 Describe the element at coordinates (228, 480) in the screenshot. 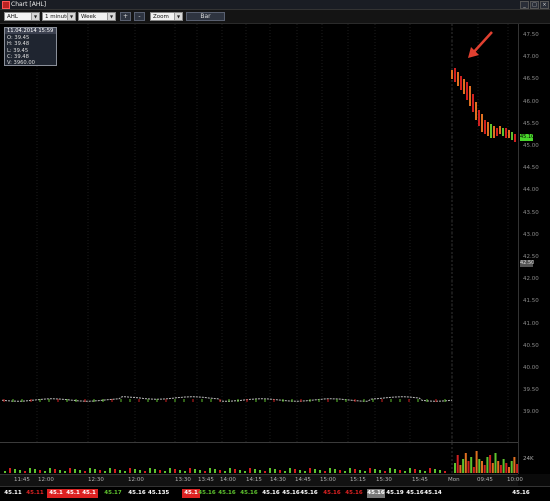

I see `time-tick-label: 14:00` at that location.